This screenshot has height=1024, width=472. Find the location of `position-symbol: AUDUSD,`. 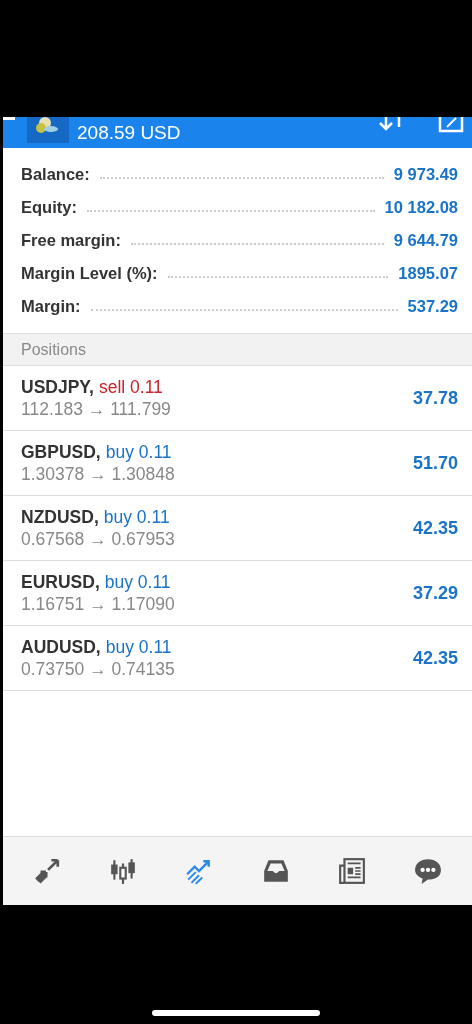

position-symbol: AUDUSD, is located at coordinates (61, 647).